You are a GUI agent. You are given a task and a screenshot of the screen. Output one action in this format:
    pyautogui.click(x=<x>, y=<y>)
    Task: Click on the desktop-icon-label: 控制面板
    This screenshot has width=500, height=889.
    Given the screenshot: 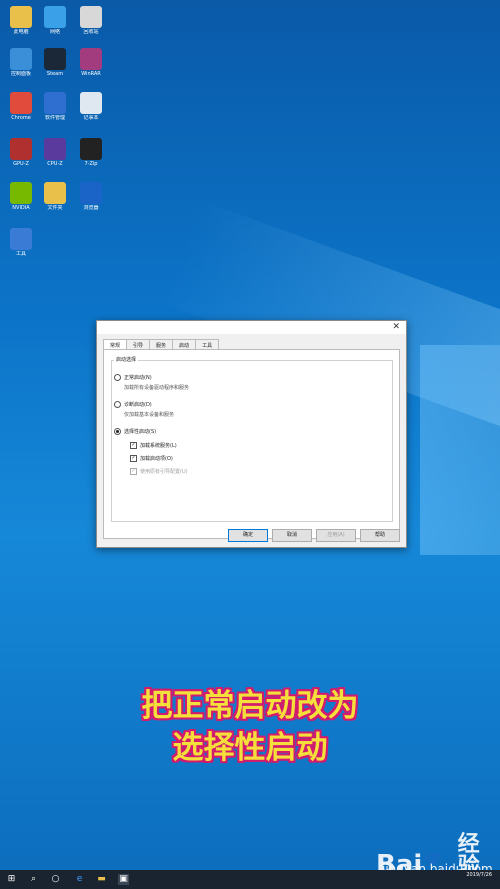 What is the action you would take?
    pyautogui.click(x=20, y=74)
    